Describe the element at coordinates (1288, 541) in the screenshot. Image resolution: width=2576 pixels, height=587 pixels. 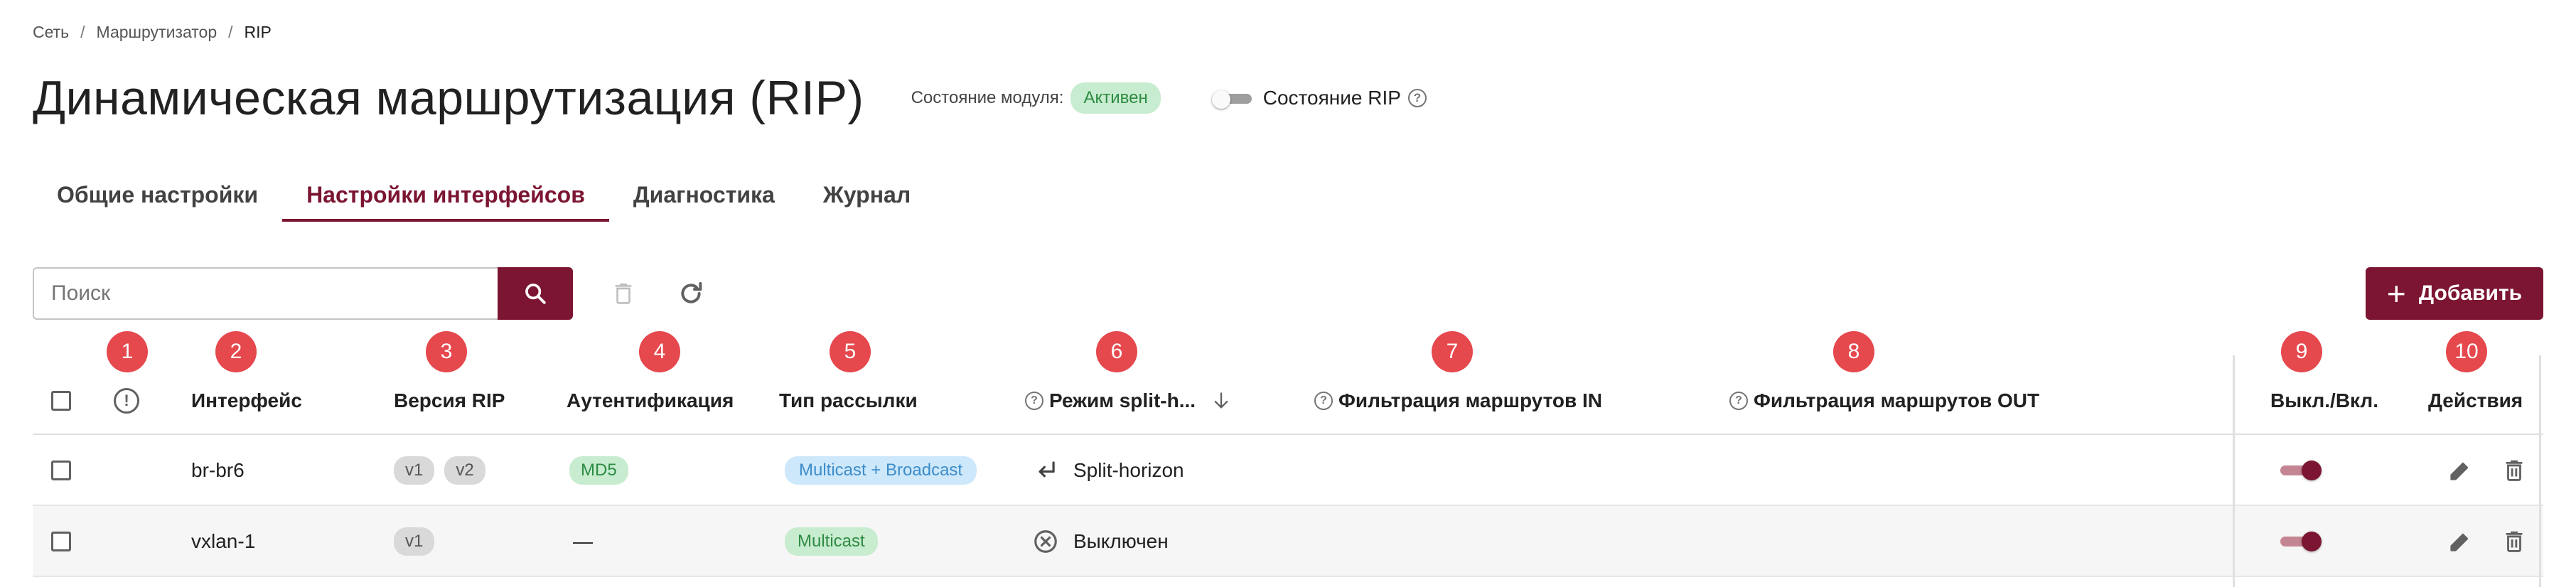
I see `table-row: vxlan-1 v1 — Multicast Выключен` at that location.